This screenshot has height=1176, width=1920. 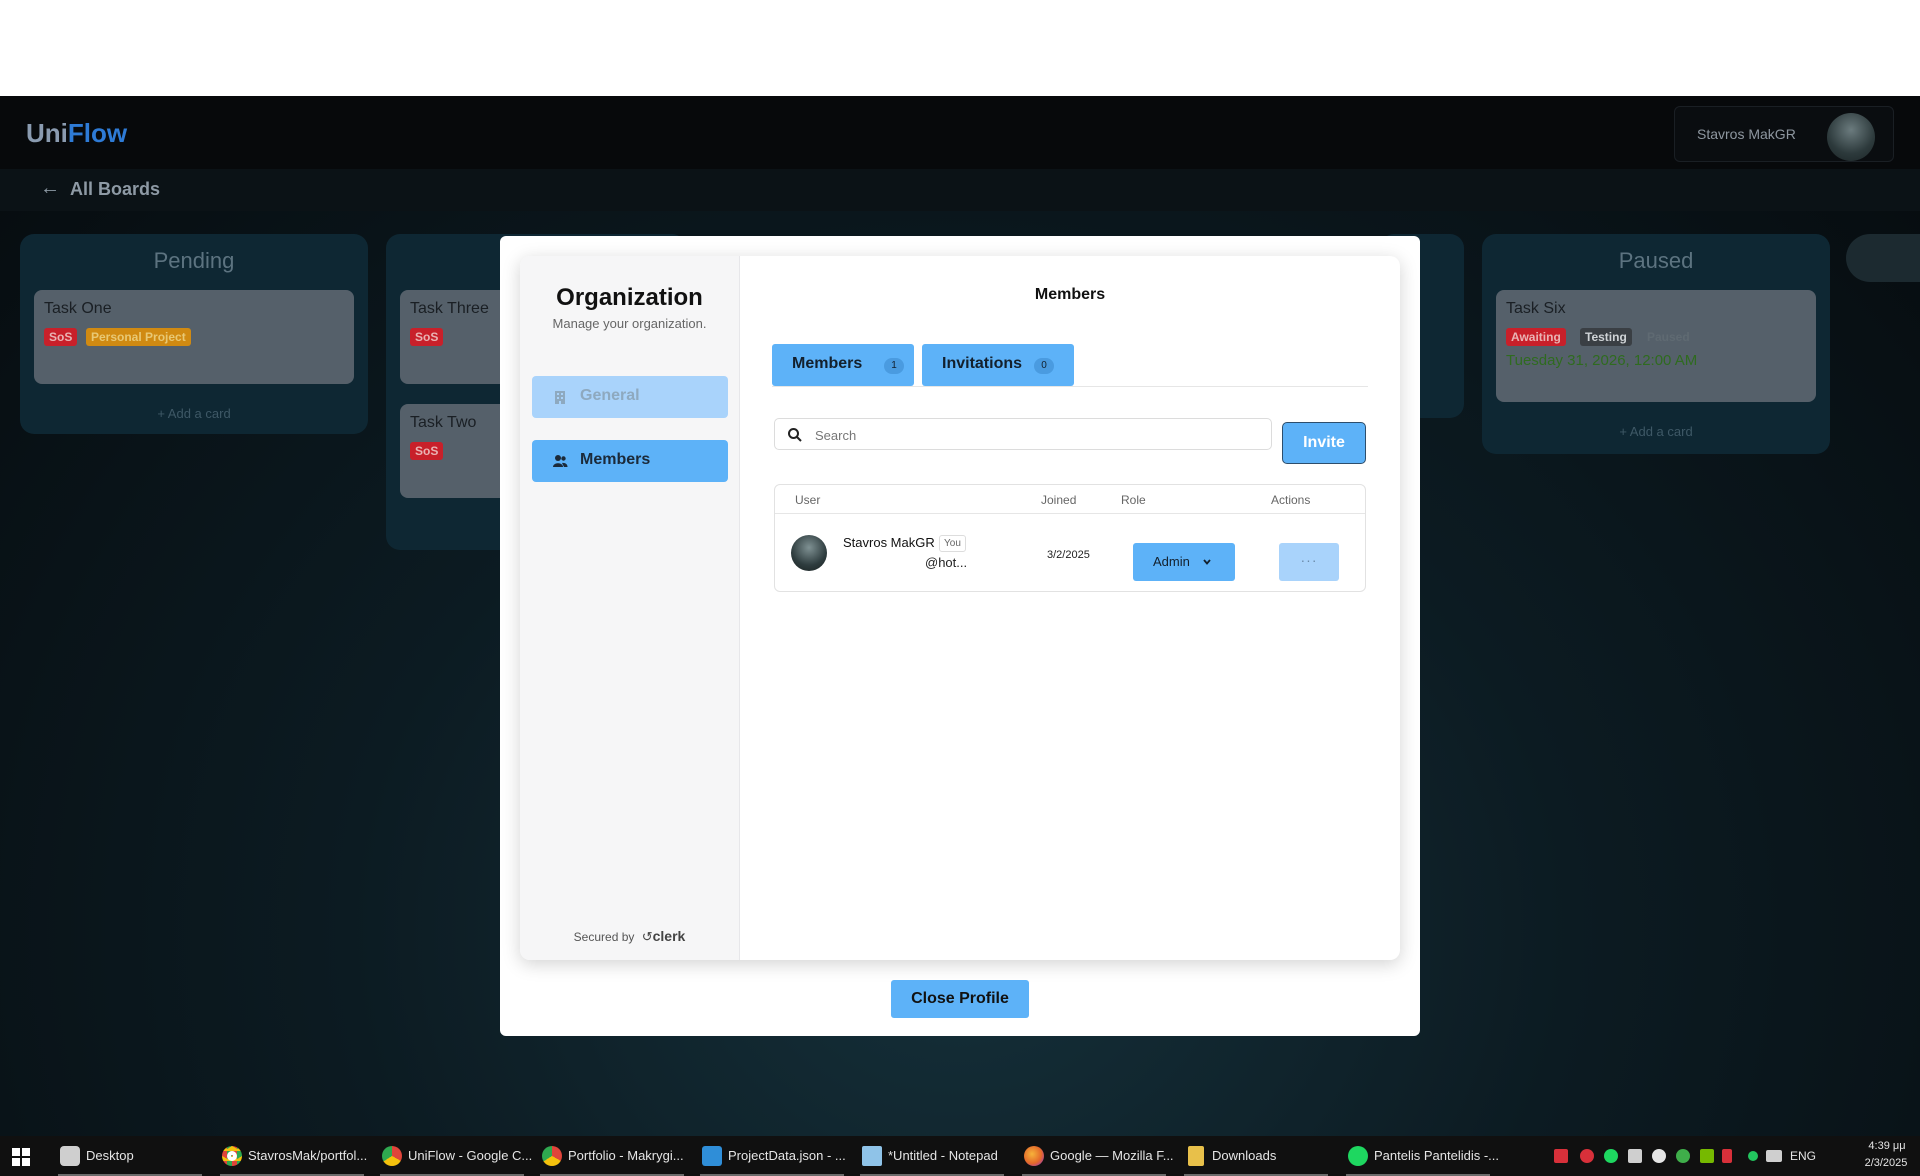 I want to click on count-badge: 0, so click(x=1044, y=366).